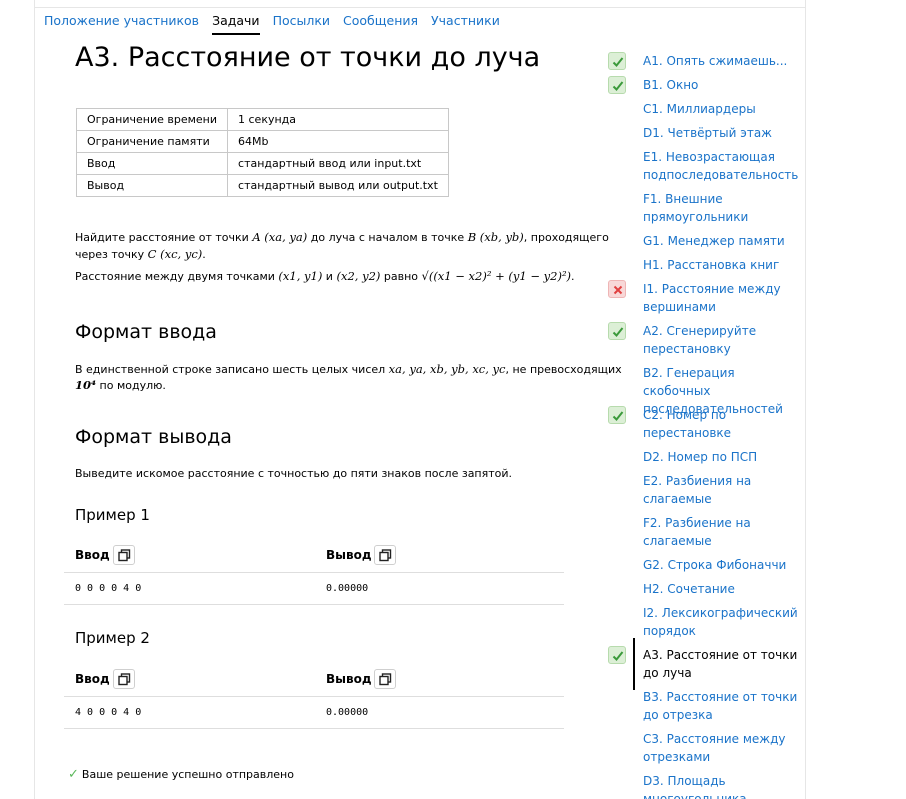  I want to click on problem-list-label: A3. Расстояние от точки до луча, so click(724, 664).